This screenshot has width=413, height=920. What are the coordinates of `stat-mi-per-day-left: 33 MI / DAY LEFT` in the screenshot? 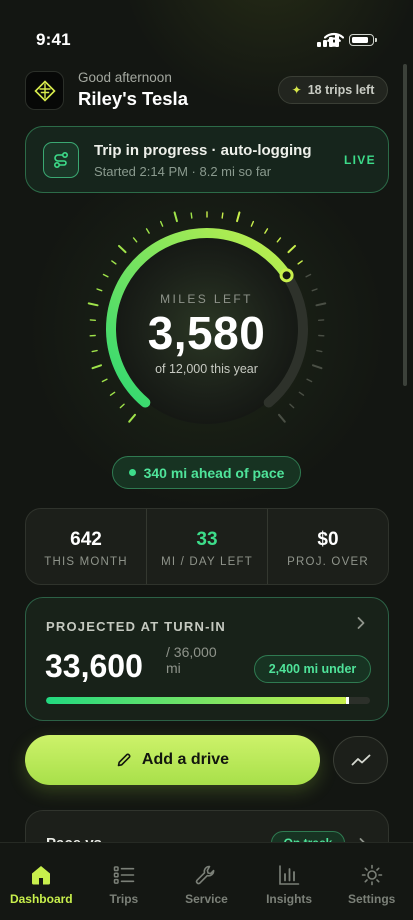 It's located at (206, 546).